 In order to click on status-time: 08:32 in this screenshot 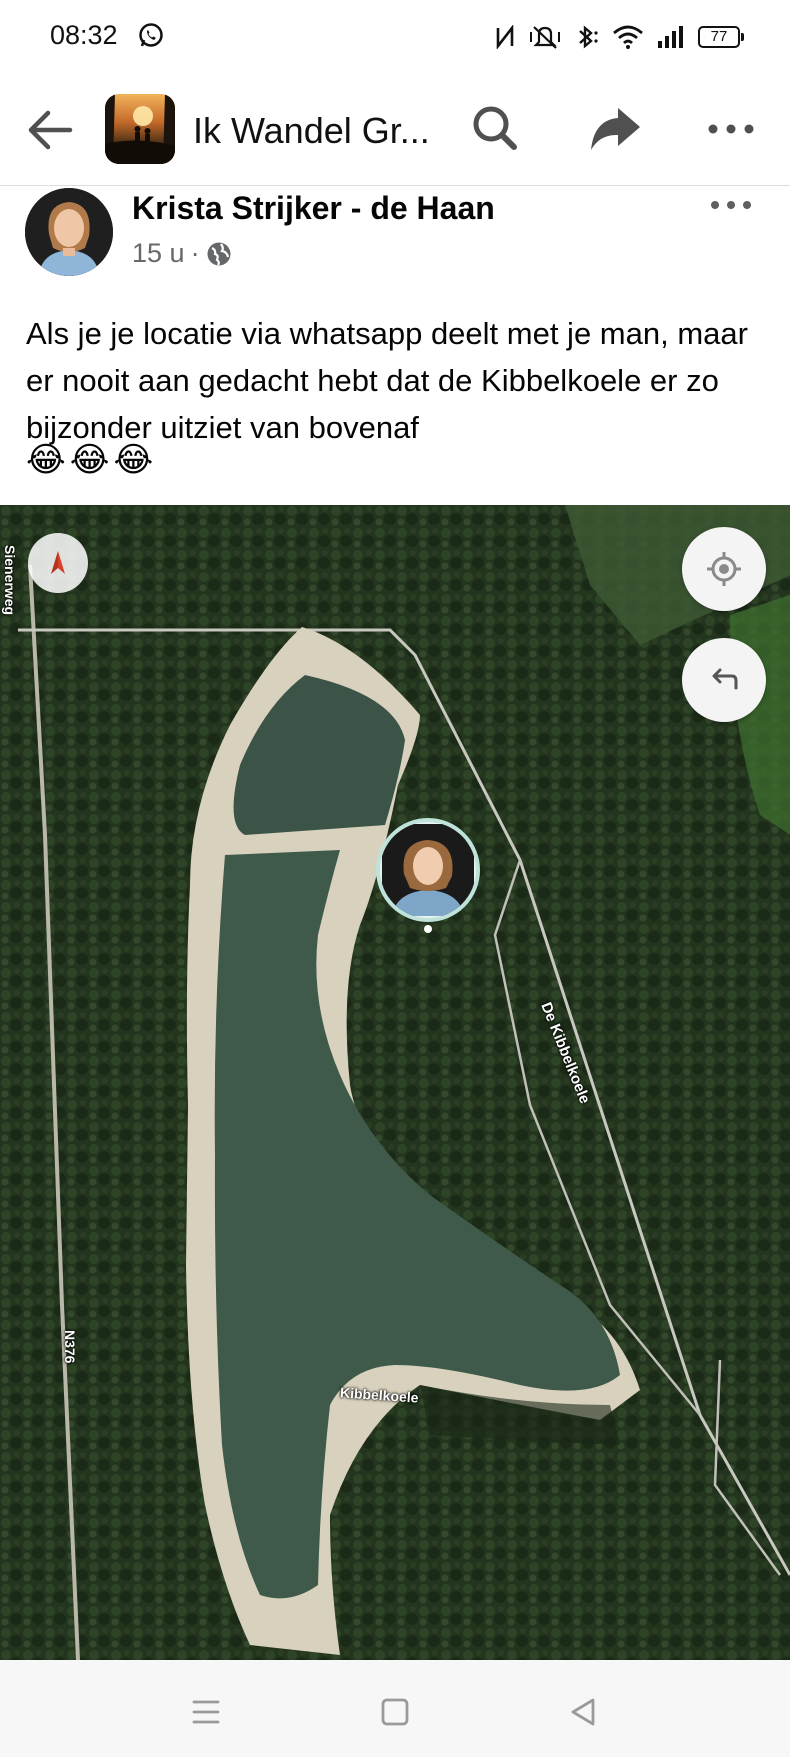, I will do `click(84, 35)`.